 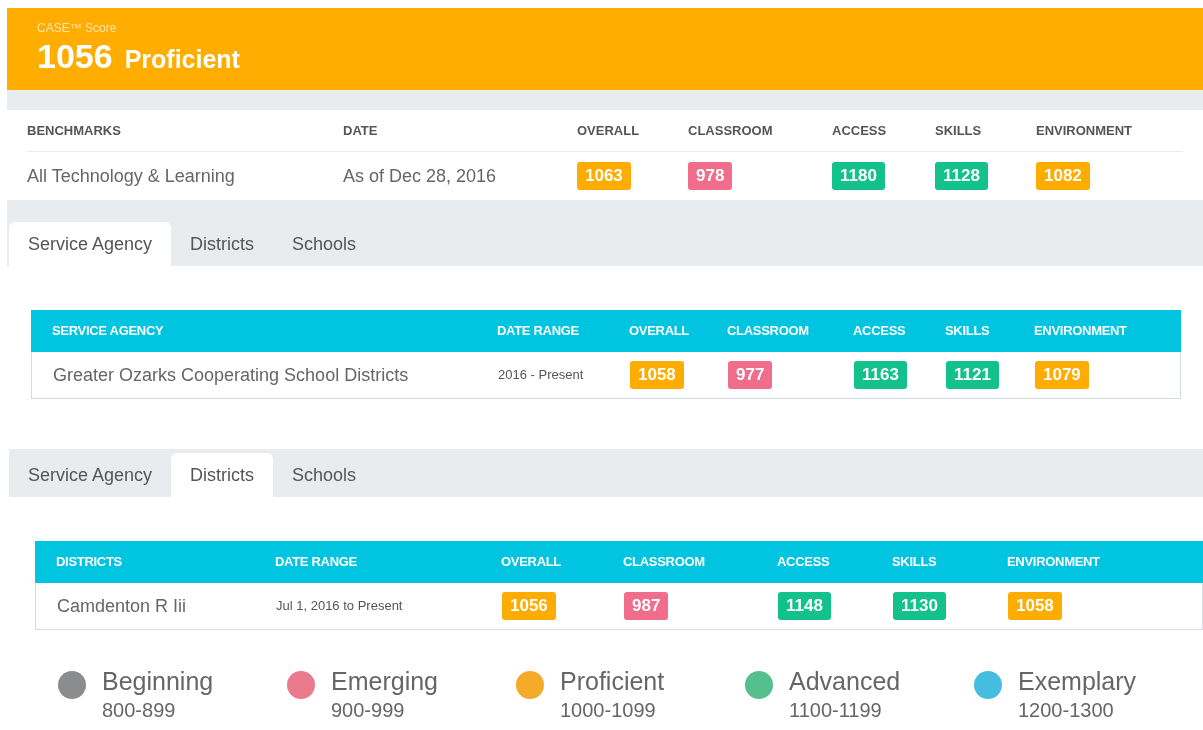 What do you see at coordinates (1077, 681) in the screenshot?
I see `legend-label: Exemplary` at bounding box center [1077, 681].